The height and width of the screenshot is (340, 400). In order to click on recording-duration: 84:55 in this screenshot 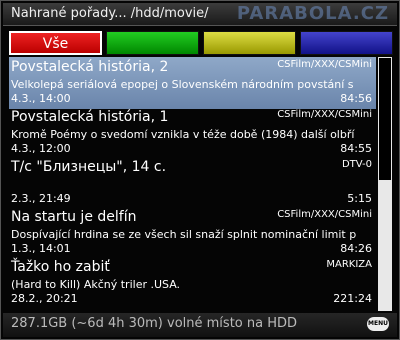, I will do `click(356, 148)`.